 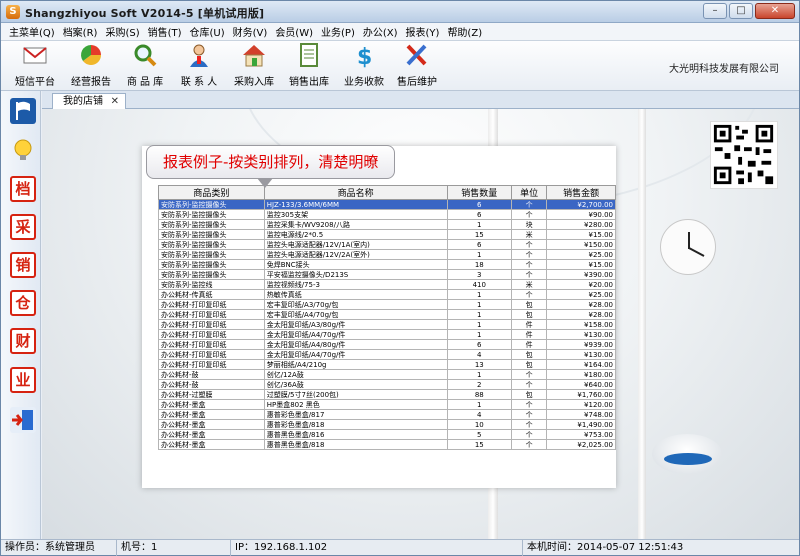 What do you see at coordinates (387, 254) in the screenshot?
I see `table-row: 安防系列-监控摄像头 监控头电源适配器/12V/2A(室外) 1 个 ¥25.00` at bounding box center [387, 254].